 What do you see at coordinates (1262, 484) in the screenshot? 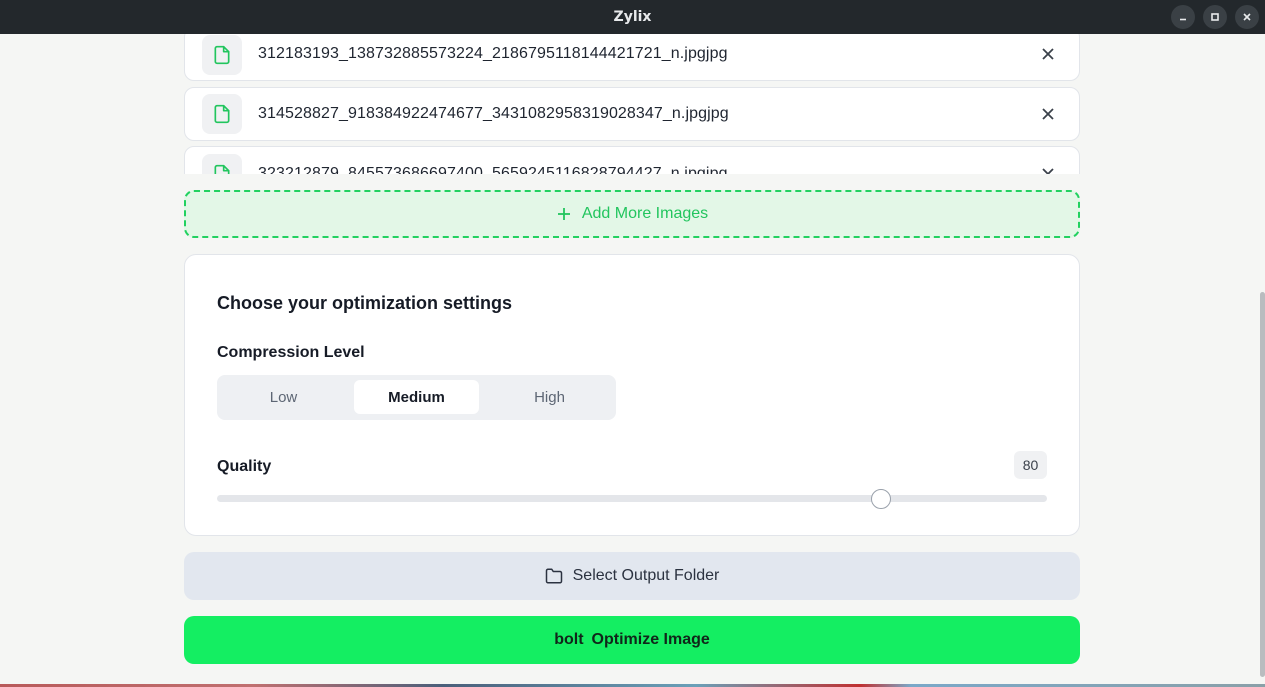
I see `vertical-scrollbar` at bounding box center [1262, 484].